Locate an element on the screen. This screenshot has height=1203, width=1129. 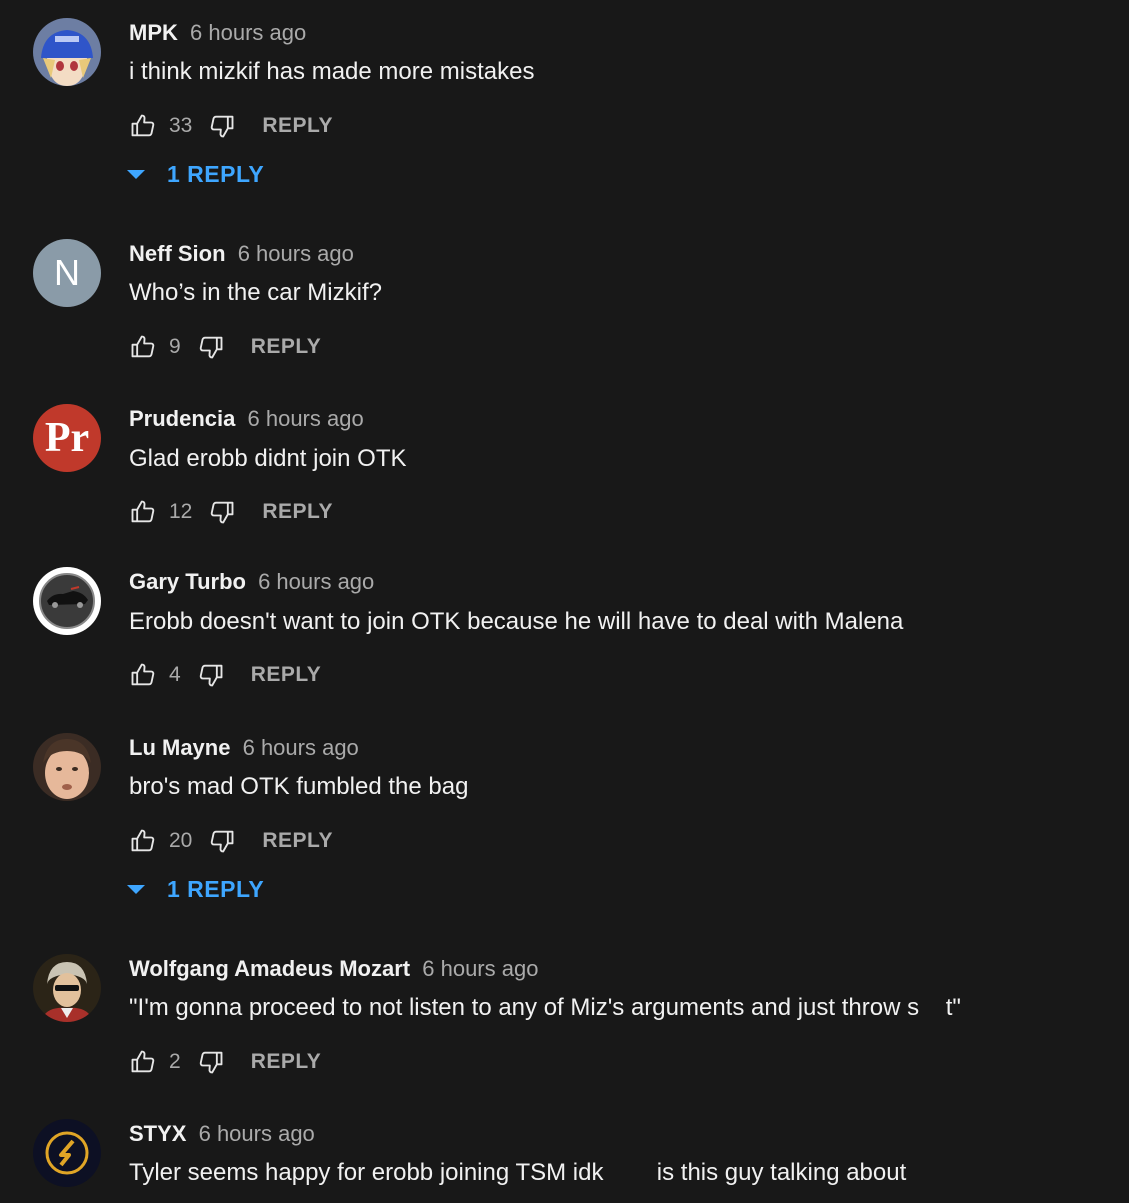
comment-author: STYX is located at coordinates (157, 1133).